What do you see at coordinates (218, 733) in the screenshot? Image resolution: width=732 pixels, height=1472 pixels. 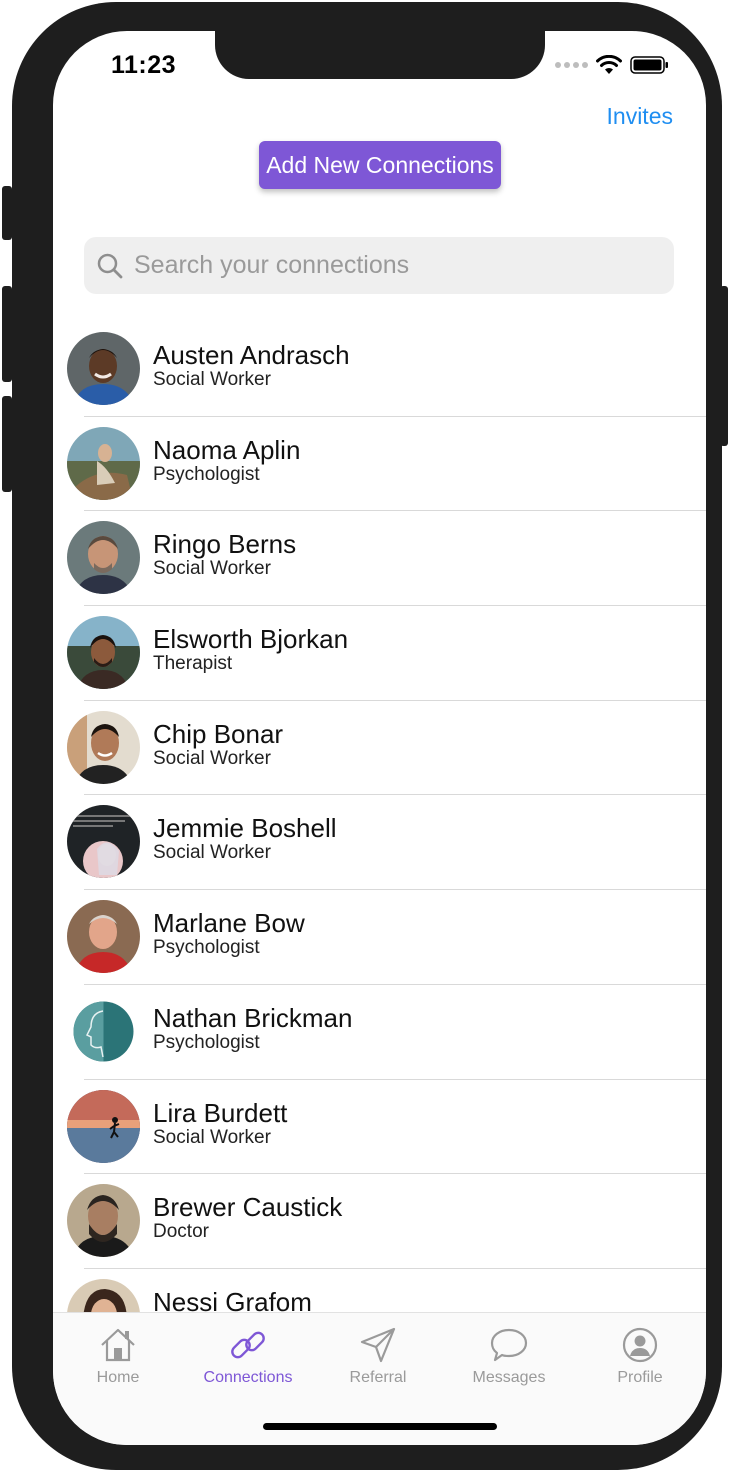 I see `connection-name: Chip Bonar` at bounding box center [218, 733].